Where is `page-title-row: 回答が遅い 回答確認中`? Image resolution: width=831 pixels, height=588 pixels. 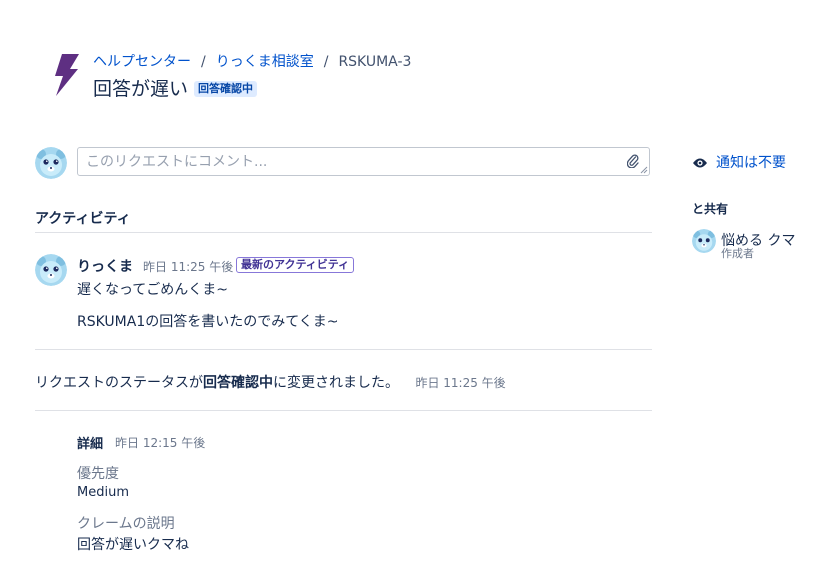
page-title-row: 回答が遅い 回答確認中 is located at coordinates (175, 87).